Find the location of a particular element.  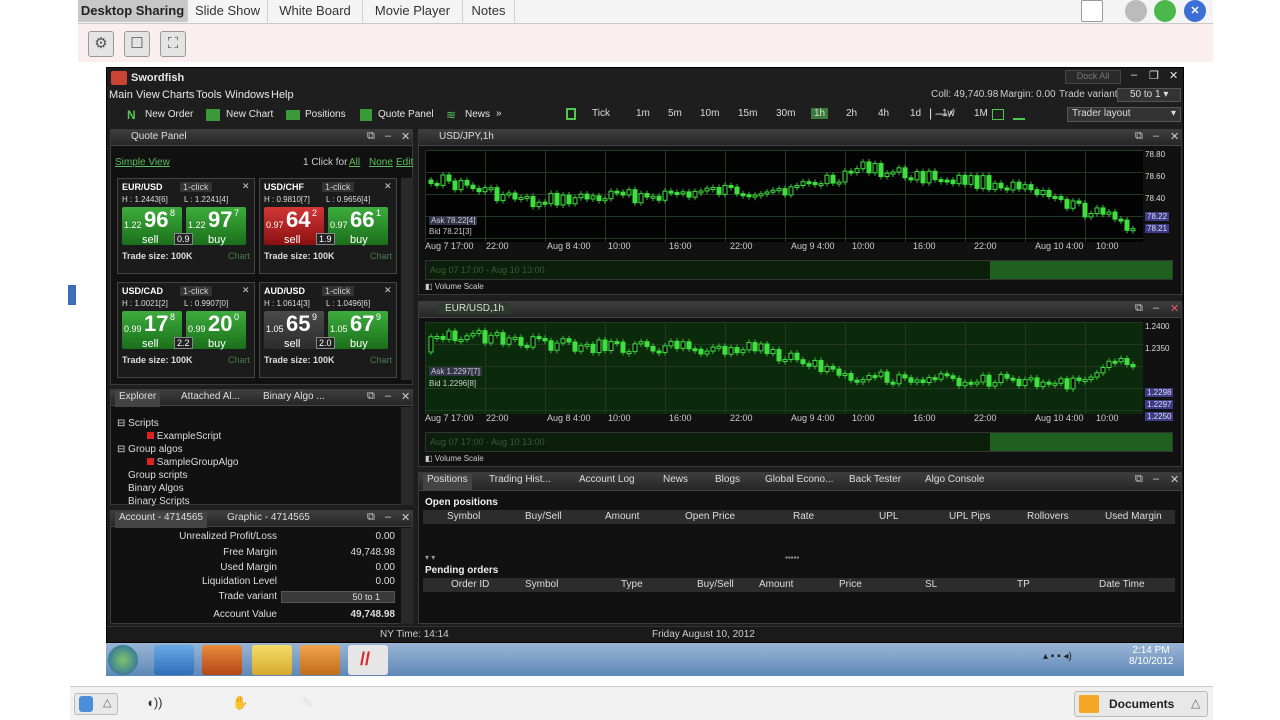

explorer-scrollbar is located at coordinates (407, 456).